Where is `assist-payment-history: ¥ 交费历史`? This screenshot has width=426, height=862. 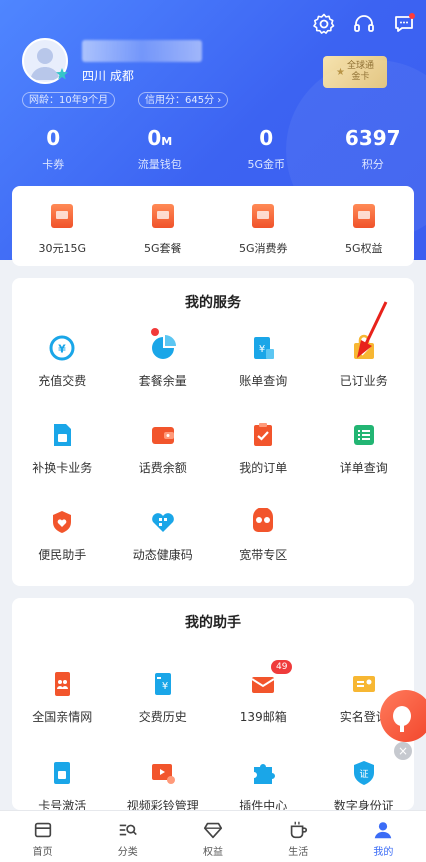 assist-payment-history: ¥ 交费历史 is located at coordinates (163, 697).